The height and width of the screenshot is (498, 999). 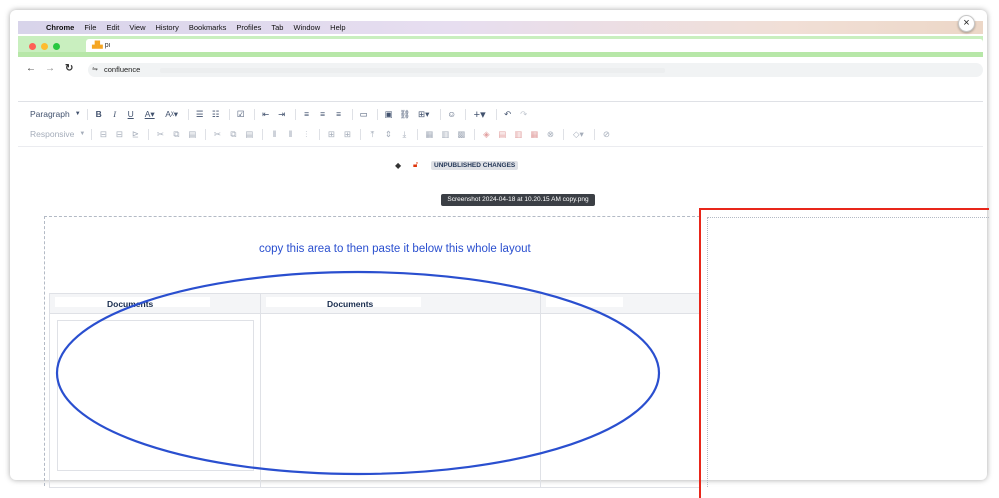 What do you see at coordinates (389, 114) in the screenshot?
I see `image-icon: ▣` at bounding box center [389, 114].